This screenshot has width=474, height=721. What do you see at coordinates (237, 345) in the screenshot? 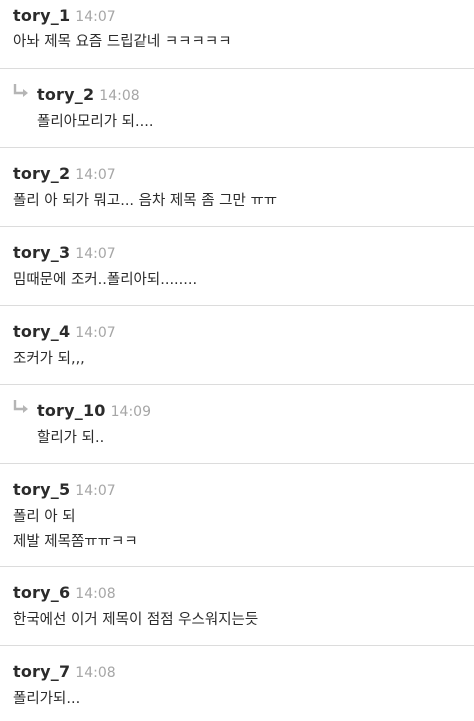
I see `comment-item: tory_4 14:07 조커가 되,,,` at bounding box center [237, 345].